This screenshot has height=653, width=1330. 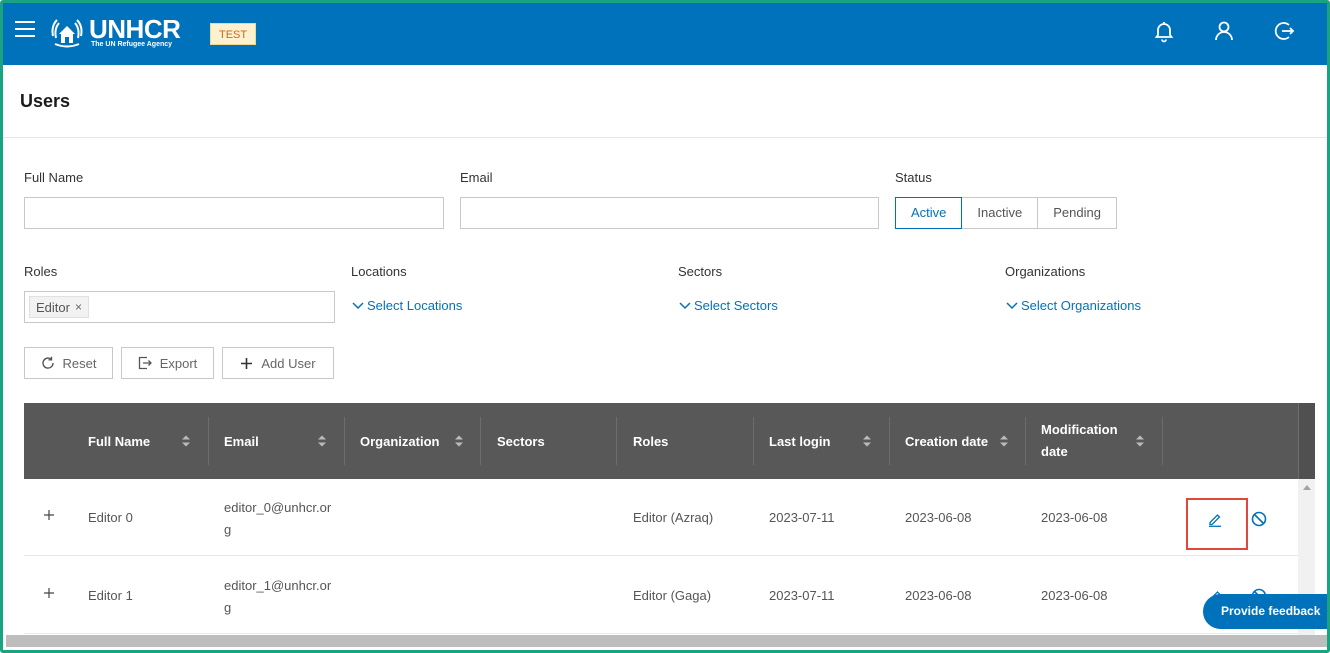 What do you see at coordinates (67, 33) in the screenshot?
I see `unhcr-emblem-icon` at bounding box center [67, 33].